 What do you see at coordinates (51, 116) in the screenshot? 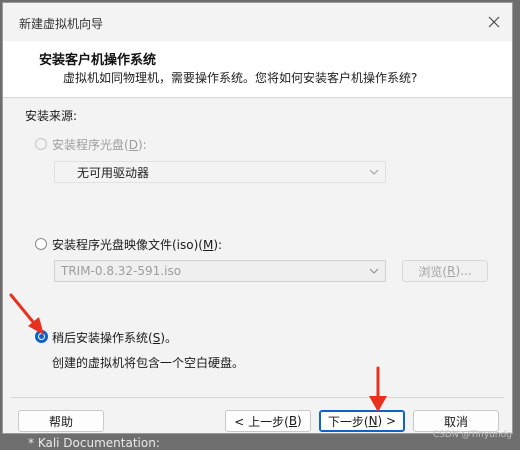
I see `install-source-label: 安装来源:` at bounding box center [51, 116].